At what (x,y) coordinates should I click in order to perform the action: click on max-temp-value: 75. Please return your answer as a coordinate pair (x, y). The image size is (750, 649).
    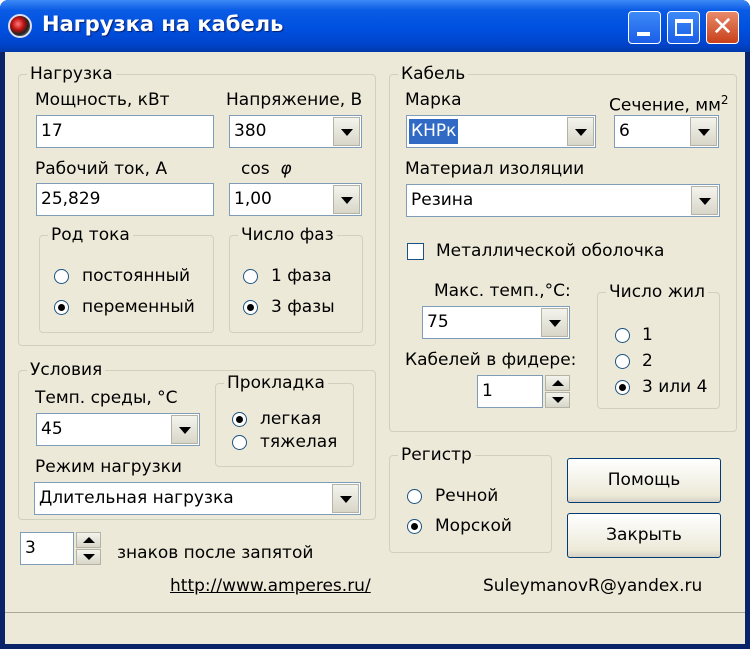
    Looking at the image, I should click on (438, 322).